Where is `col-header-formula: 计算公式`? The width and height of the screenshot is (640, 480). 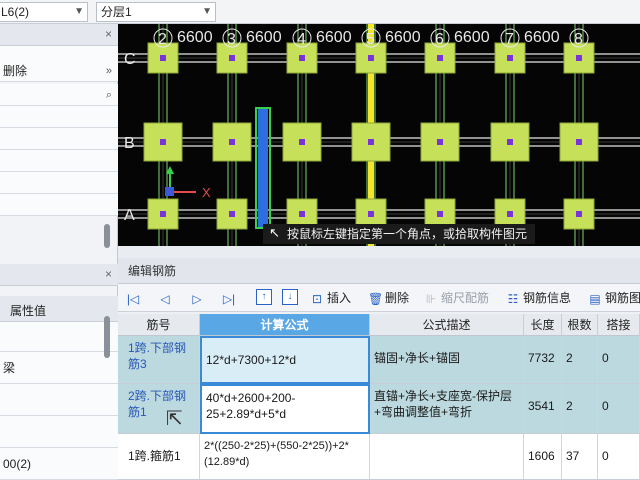 col-header-formula: 计算公式 is located at coordinates (285, 325).